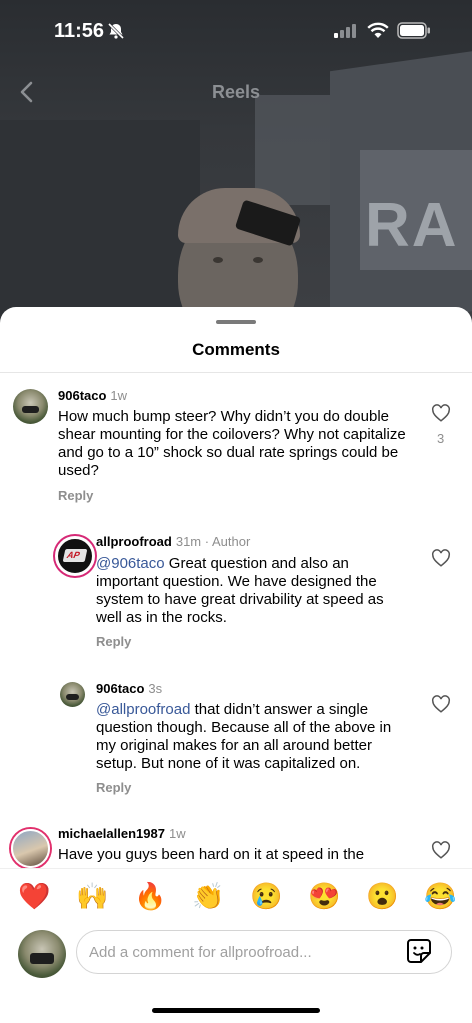  I want to click on reaction-raised-hands-emoji: 🙌, so click(92, 896).